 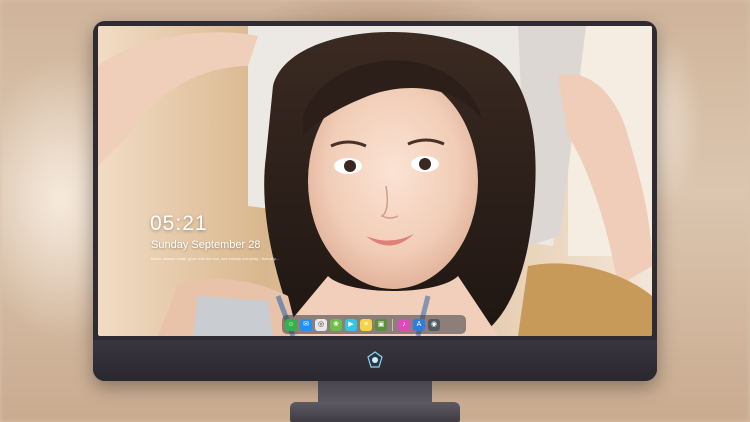 I want to click on dock: ☺ ✉ ◎ ❀ ▶ ≡ ▣ ♪ A ◉, so click(x=374, y=324).